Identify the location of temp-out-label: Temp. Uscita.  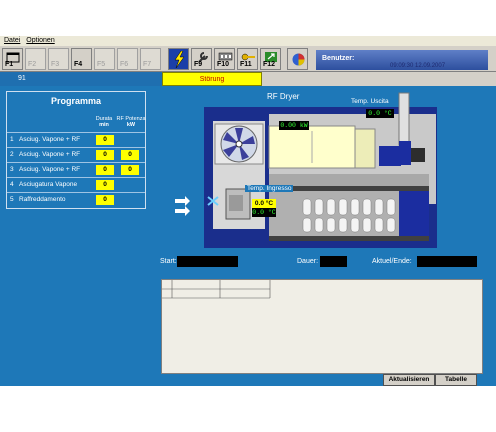
(370, 101).